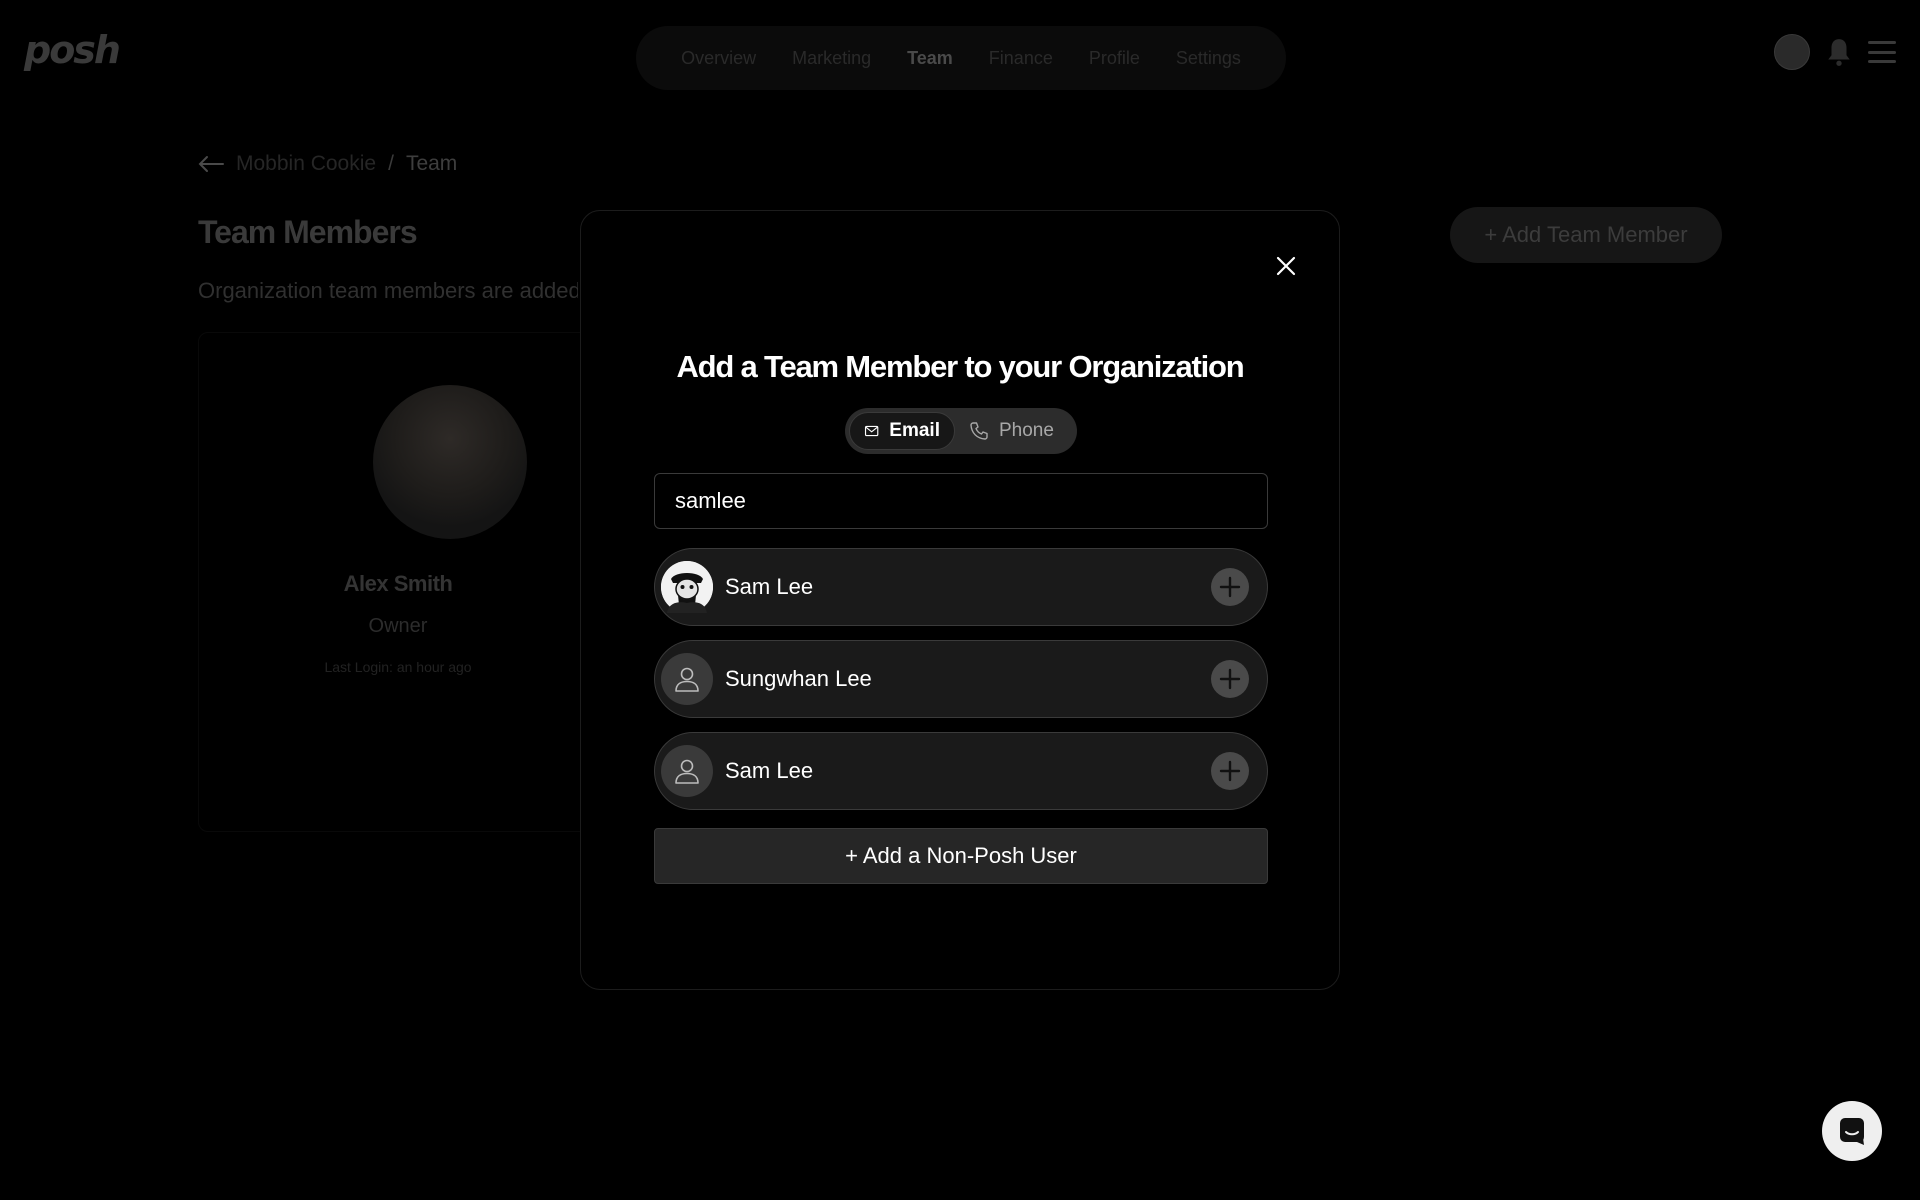 Image resolution: width=1920 pixels, height=1200 pixels. Describe the element at coordinates (1021, 58) in the screenshot. I see `nav-item-finance: Finance` at that location.